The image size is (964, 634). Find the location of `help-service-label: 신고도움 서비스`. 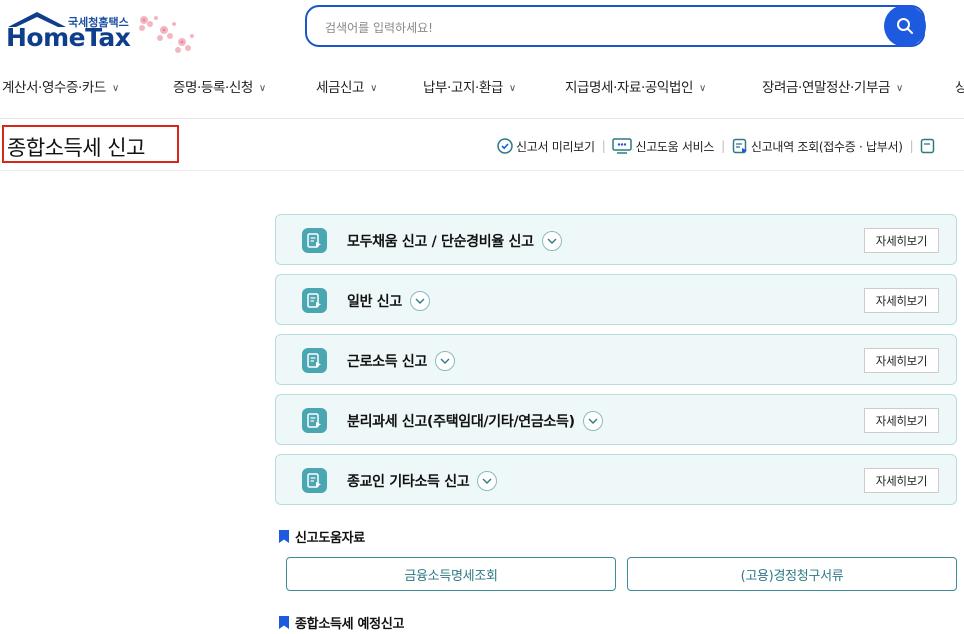

help-service-label: 신고도움 서비스 is located at coordinates (675, 146).